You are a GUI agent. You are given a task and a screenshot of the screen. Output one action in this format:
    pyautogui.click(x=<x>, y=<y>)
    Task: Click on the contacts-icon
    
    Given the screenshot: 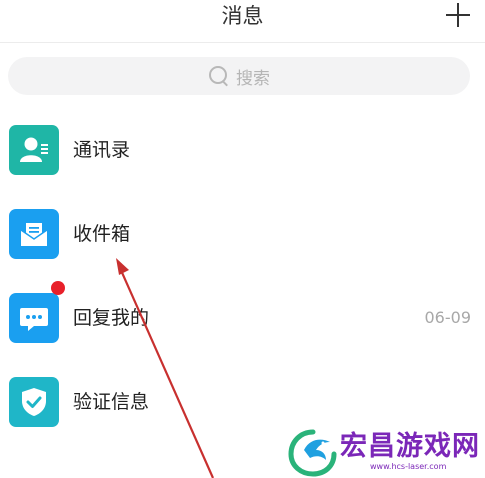 What is the action you would take?
    pyautogui.click(x=34, y=150)
    